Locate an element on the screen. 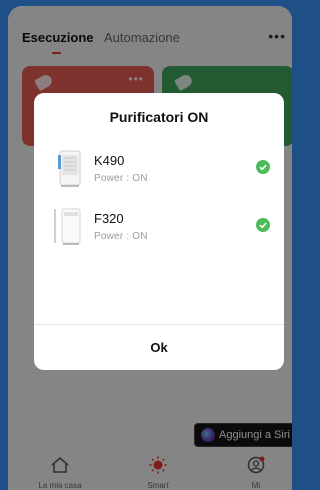 This screenshot has width=320, height=490. dialog-title: Purificatori ON is located at coordinates (159, 117).